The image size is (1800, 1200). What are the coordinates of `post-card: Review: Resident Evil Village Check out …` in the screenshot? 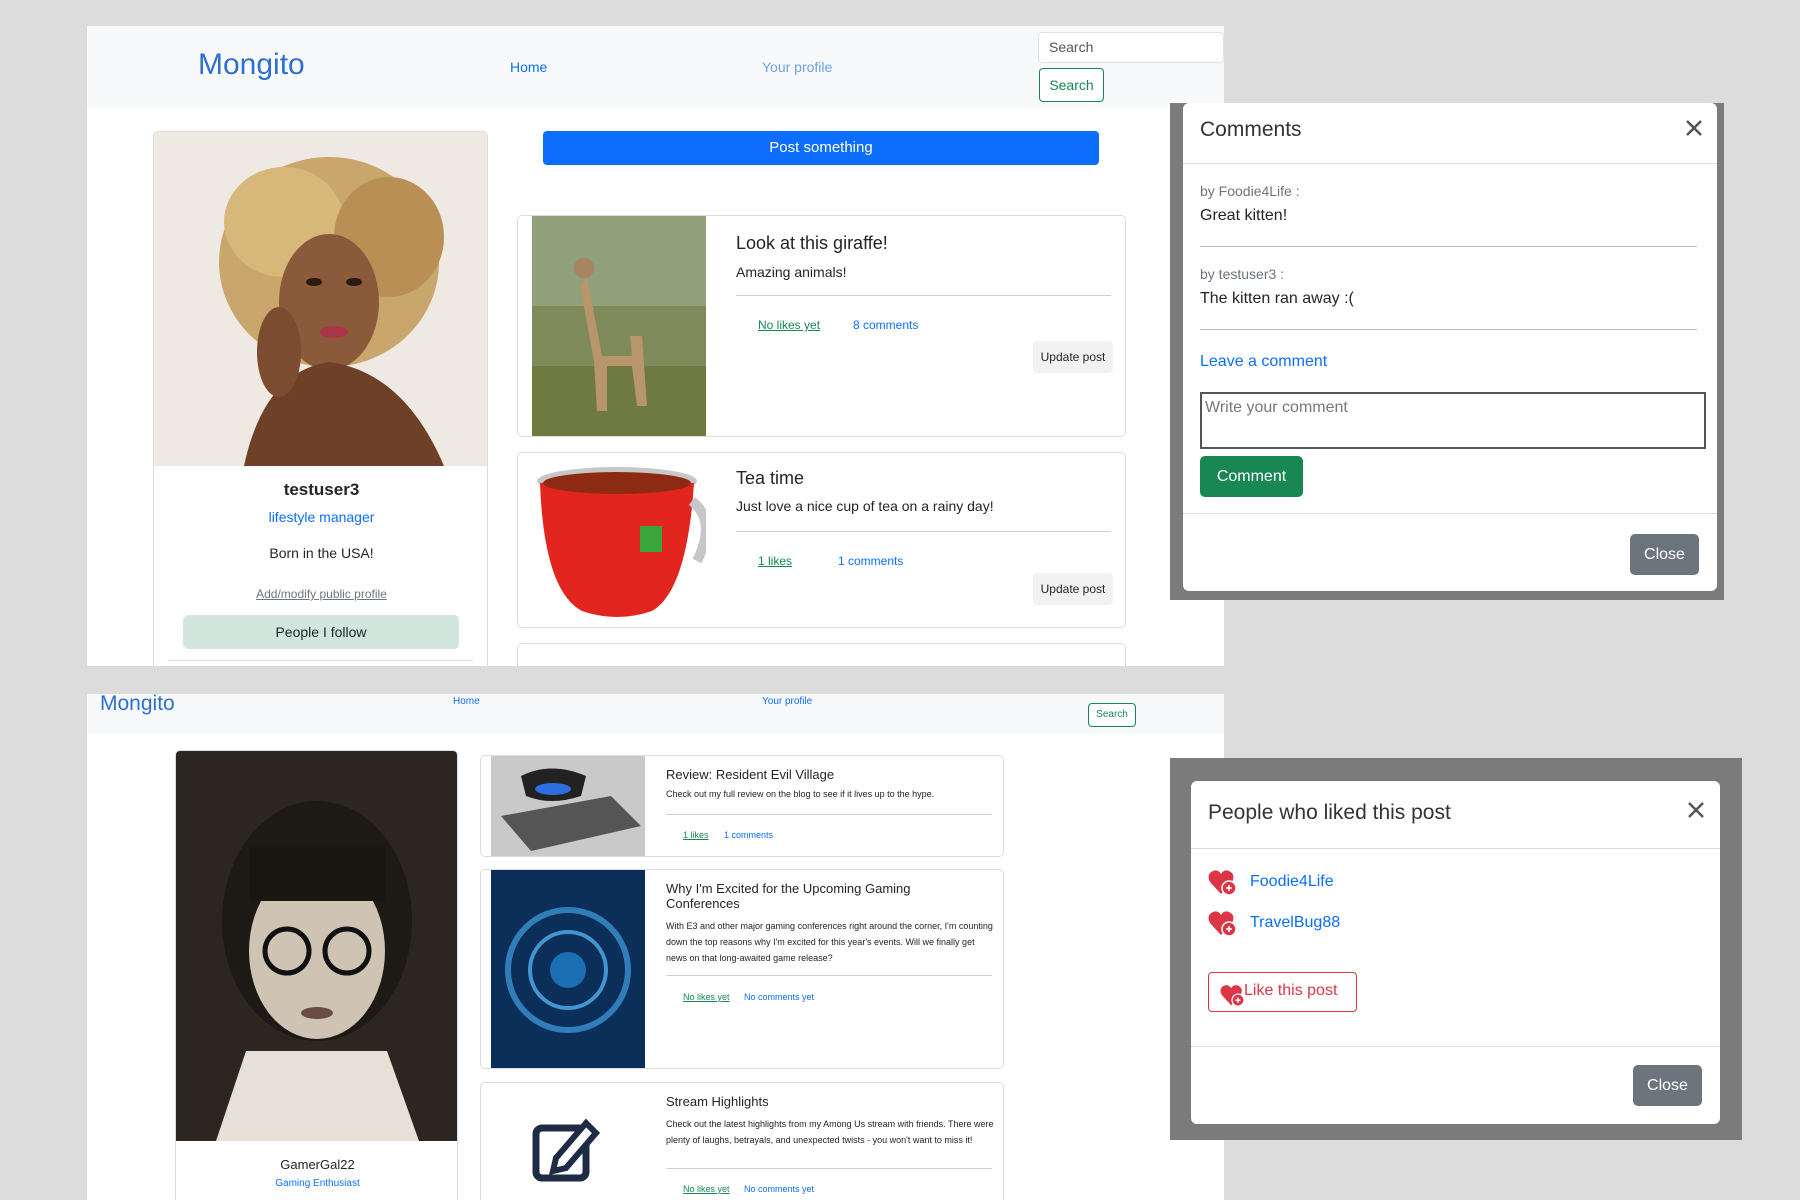 It's located at (742, 806).